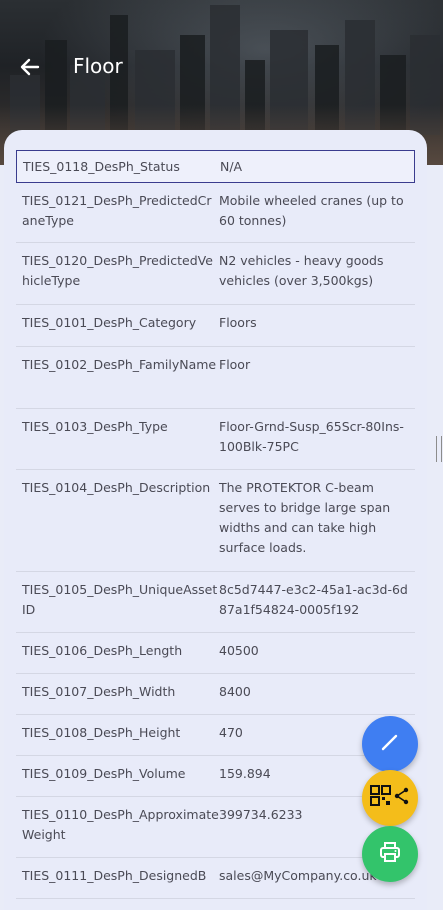 Image resolution: width=443 pixels, height=910 pixels. What do you see at coordinates (215, 653) in the screenshot?
I see `property-row-length: TIES_0106_DesPh_Length 40500` at bounding box center [215, 653].